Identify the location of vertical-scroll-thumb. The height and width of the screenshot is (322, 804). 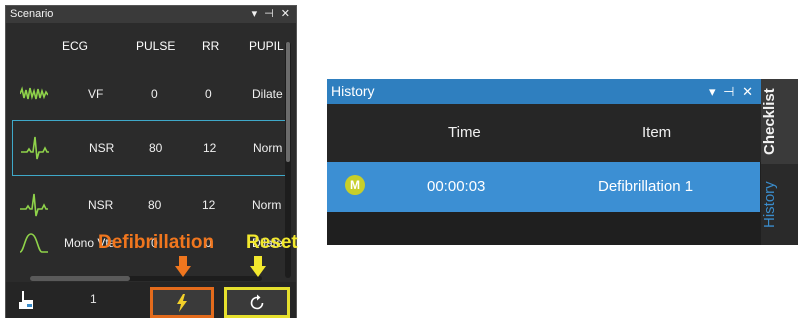
(288, 102).